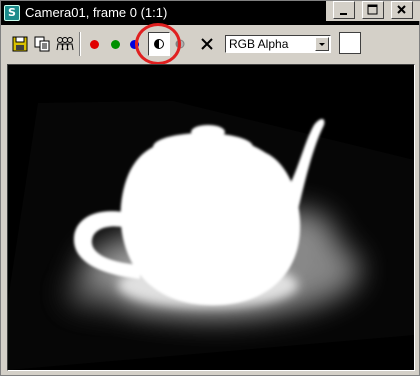  I want to click on clone-icon, so click(42, 44).